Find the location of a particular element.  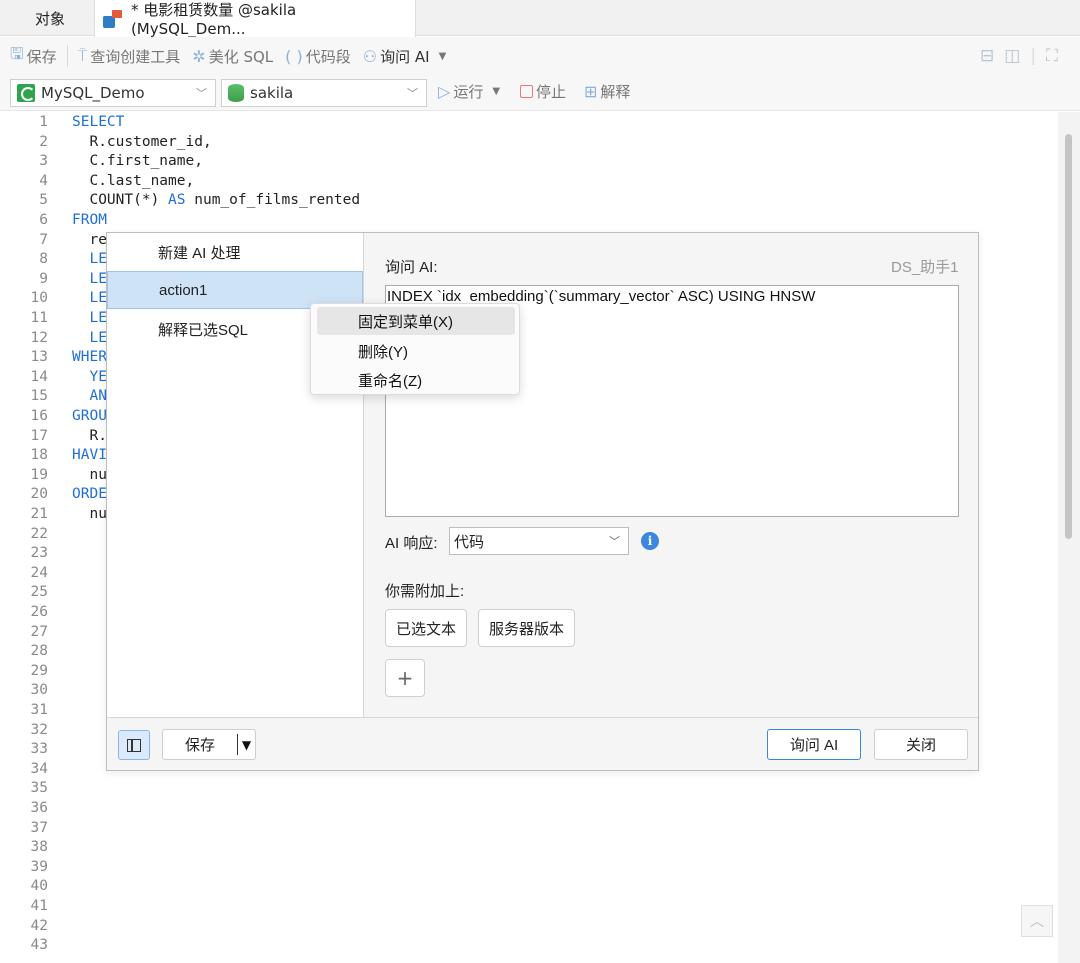

menu-item-label: 重命名(Z) is located at coordinates (390, 381).